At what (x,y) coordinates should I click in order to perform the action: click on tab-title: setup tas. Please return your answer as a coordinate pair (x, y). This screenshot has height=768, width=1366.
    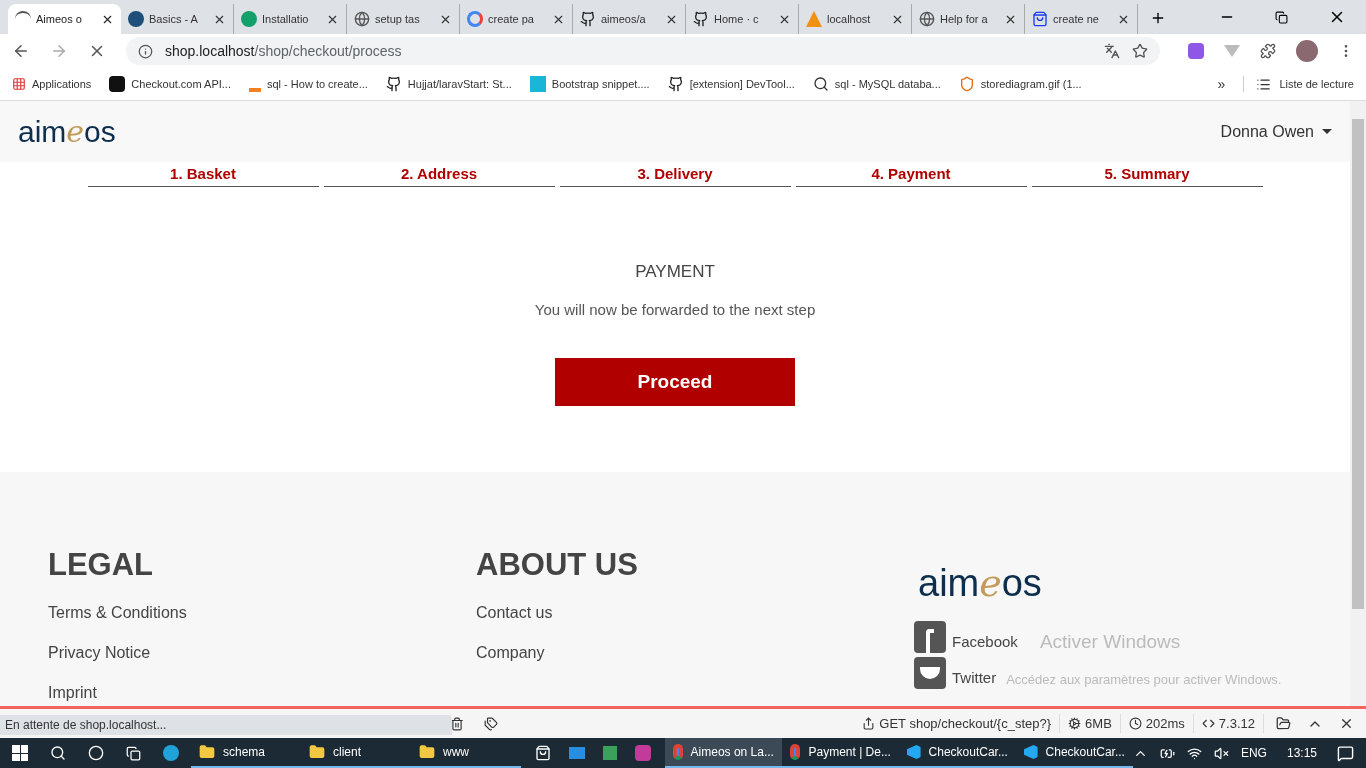
    Looking at the image, I should click on (398, 19).